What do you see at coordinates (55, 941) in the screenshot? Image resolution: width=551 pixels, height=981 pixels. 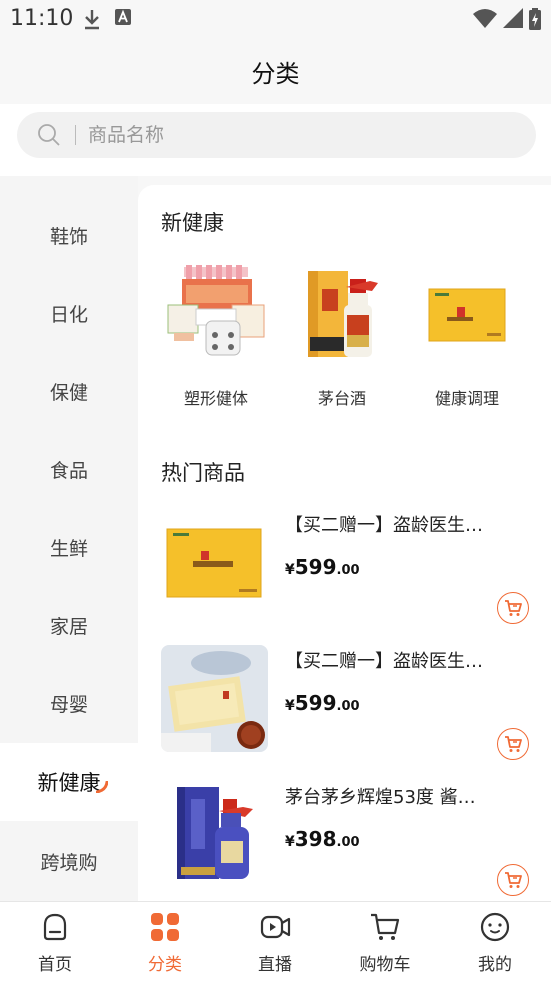 I see `tab-home: 首页` at bounding box center [55, 941].